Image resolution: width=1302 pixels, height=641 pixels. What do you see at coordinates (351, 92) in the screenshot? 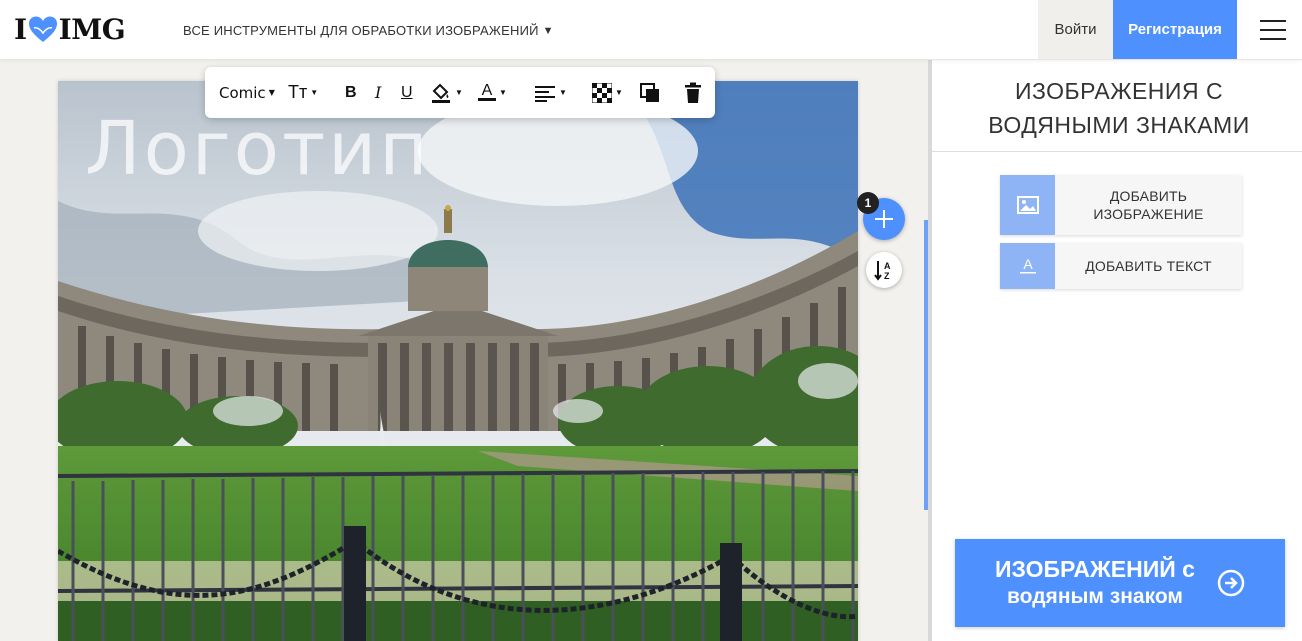
I see `bold-button: B` at bounding box center [351, 92].